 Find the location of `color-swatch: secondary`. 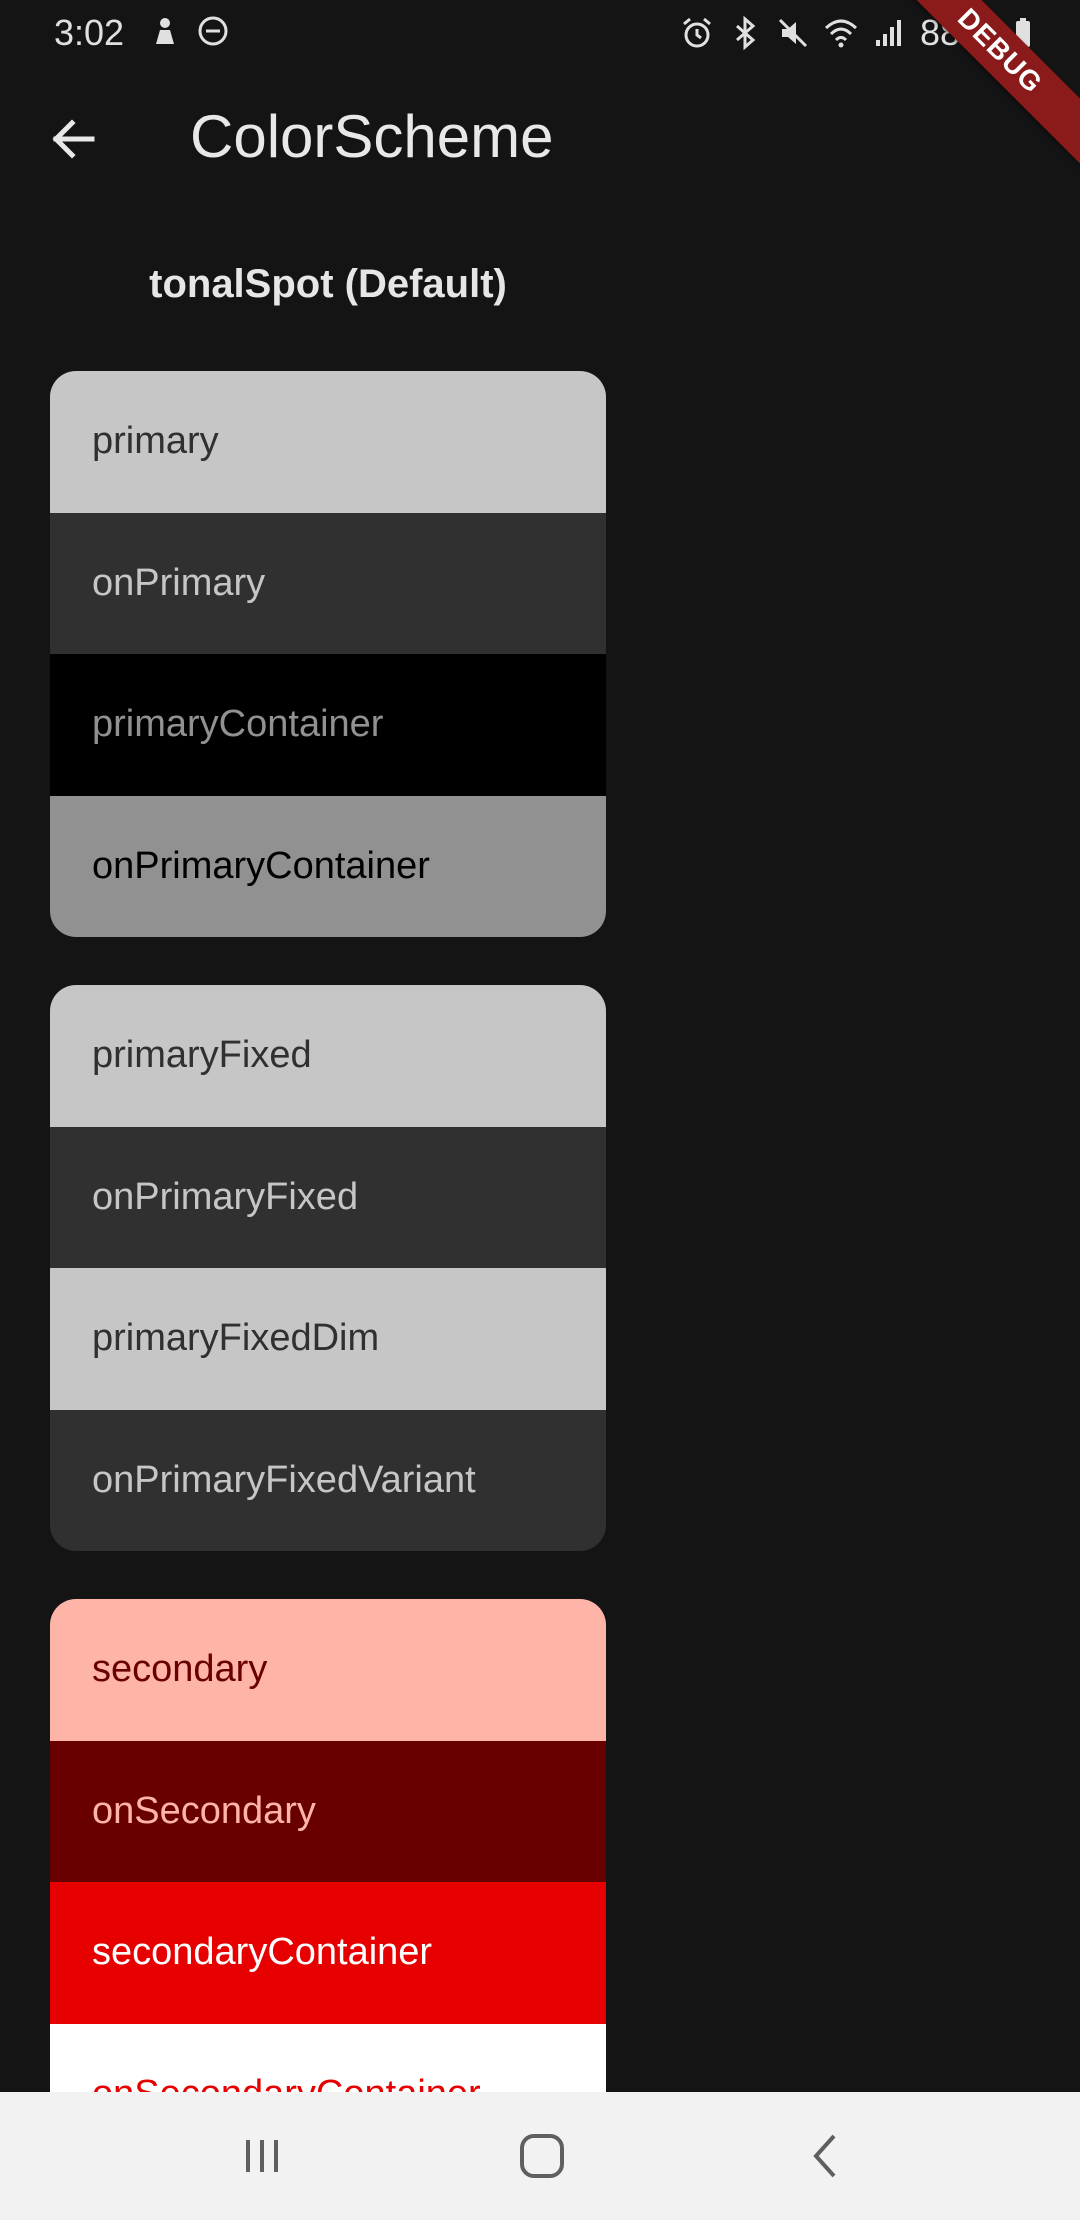

color-swatch: secondary is located at coordinates (328, 1670).